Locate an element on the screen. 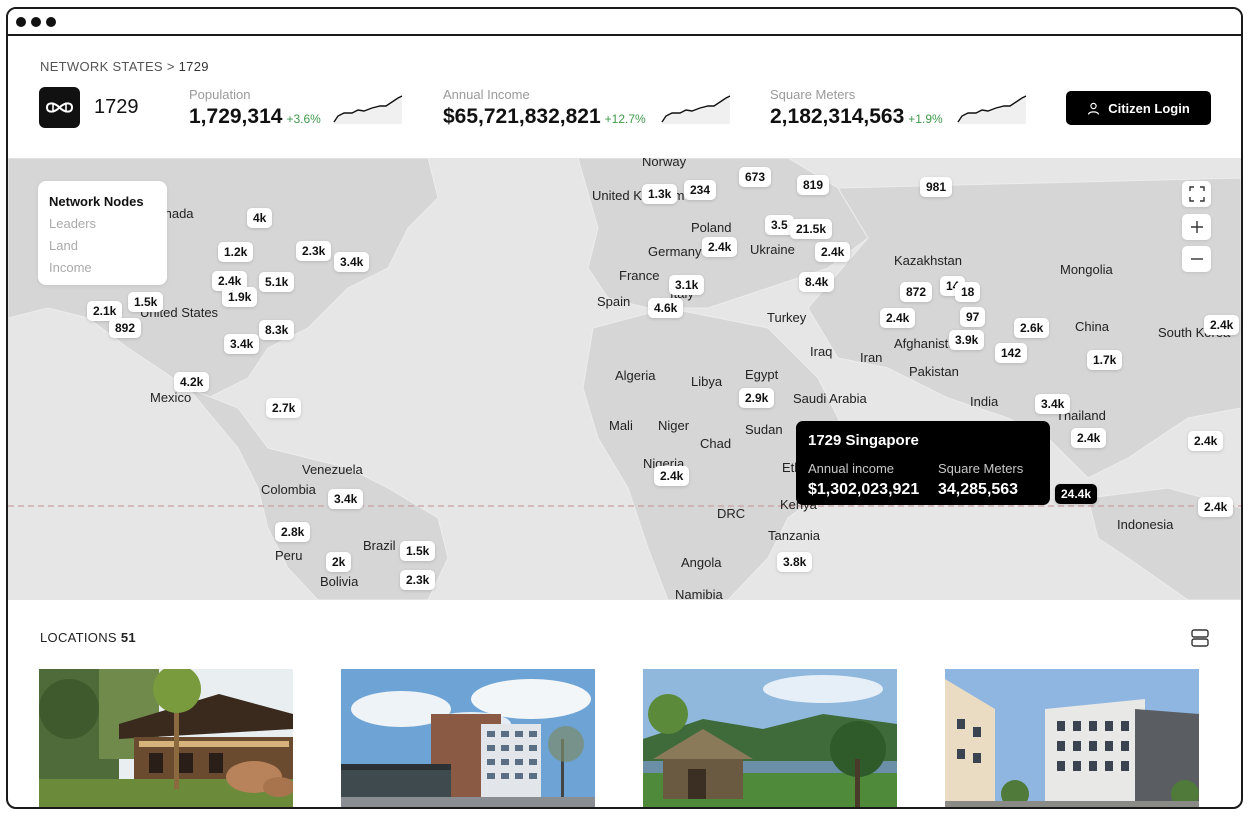 The width and height of the screenshot is (1252, 816). map-pin: 872 is located at coordinates (916, 292).